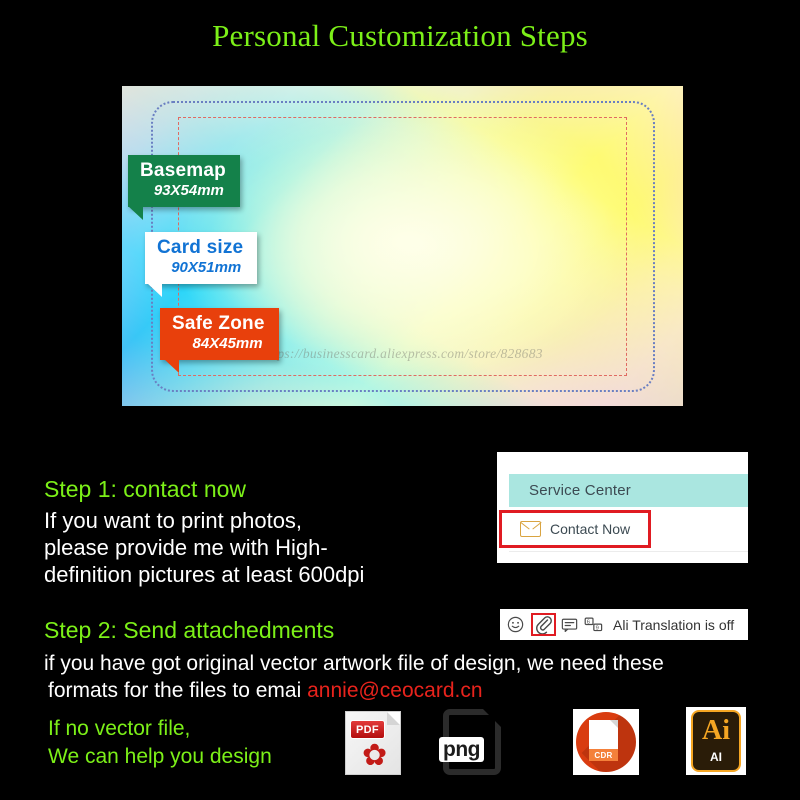 The height and width of the screenshot is (800, 800). I want to click on divider, so click(628, 551).